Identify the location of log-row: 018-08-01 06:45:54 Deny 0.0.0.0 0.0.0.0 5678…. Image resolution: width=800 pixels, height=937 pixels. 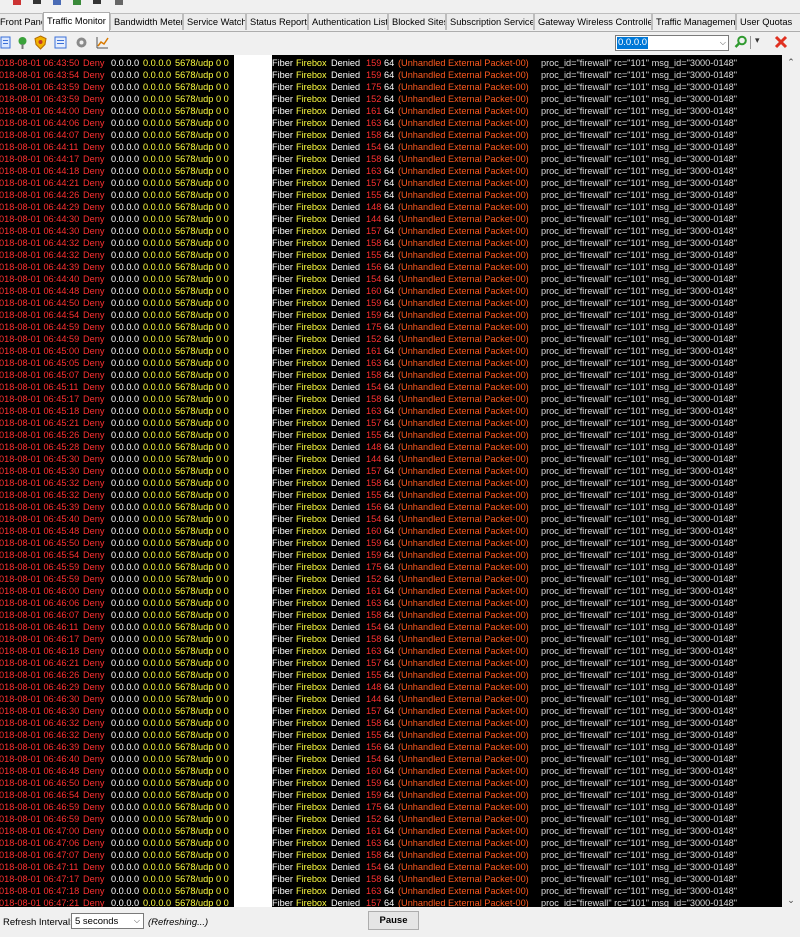
(391, 555).